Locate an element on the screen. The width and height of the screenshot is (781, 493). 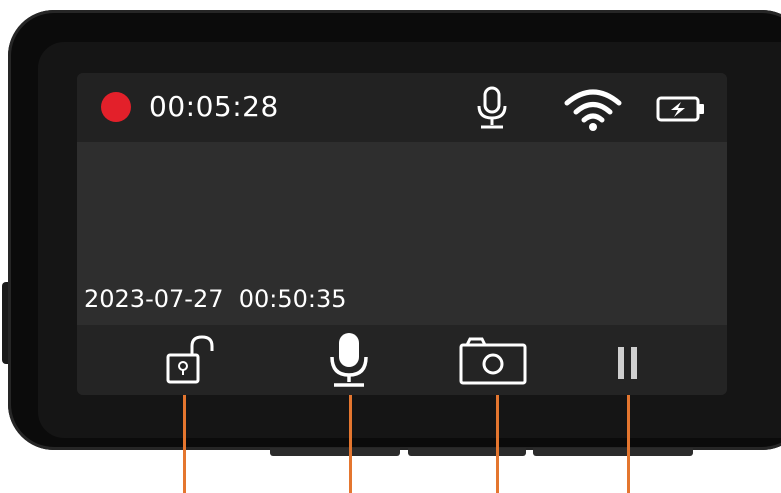
device-bottom-edge is located at coordinates (390, 453).